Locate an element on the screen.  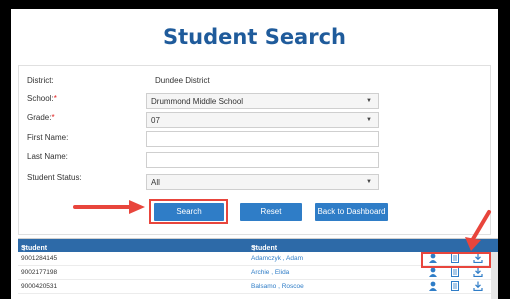
status-select-value: All is located at coordinates (155, 182).